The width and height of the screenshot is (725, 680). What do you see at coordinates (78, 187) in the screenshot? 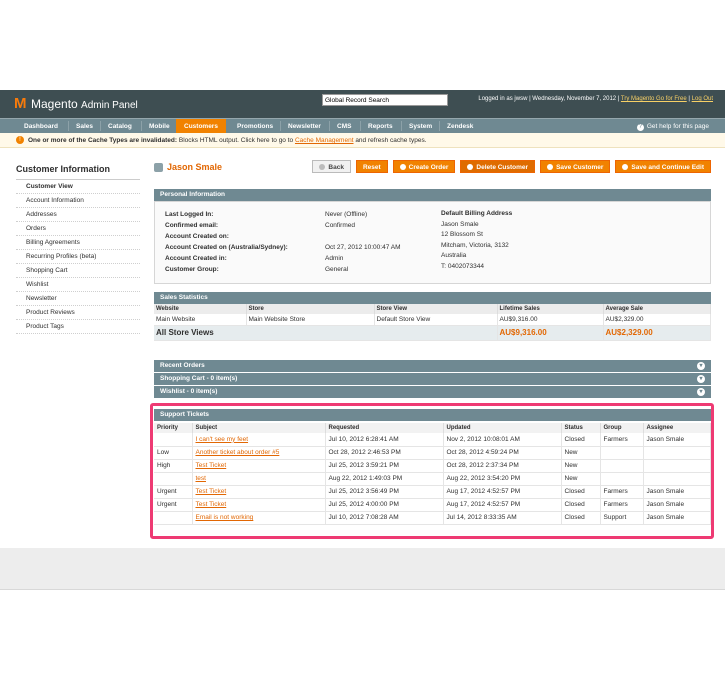
I see `sidebar-item-customer-view: Customer View` at bounding box center [78, 187].